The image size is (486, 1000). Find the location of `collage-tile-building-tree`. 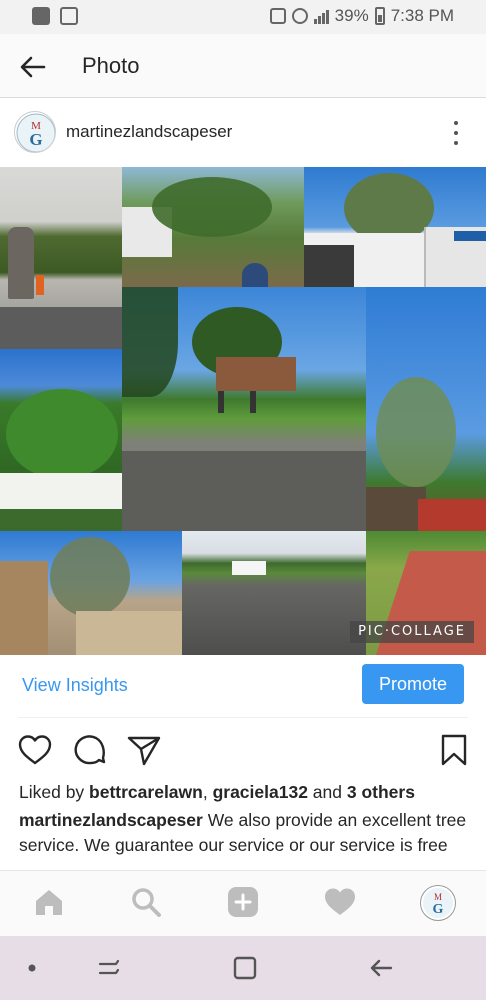

collage-tile-building-tree is located at coordinates (395, 227).